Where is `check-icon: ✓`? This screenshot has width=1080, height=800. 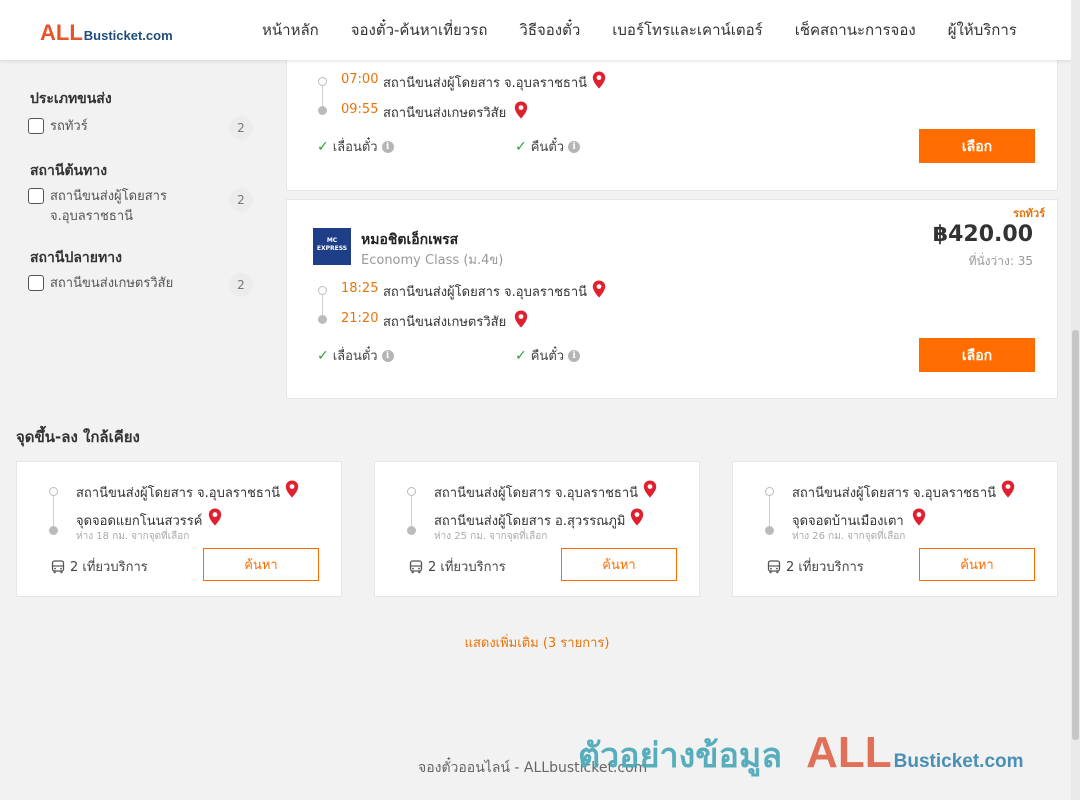 check-icon: ✓ is located at coordinates (521, 355).